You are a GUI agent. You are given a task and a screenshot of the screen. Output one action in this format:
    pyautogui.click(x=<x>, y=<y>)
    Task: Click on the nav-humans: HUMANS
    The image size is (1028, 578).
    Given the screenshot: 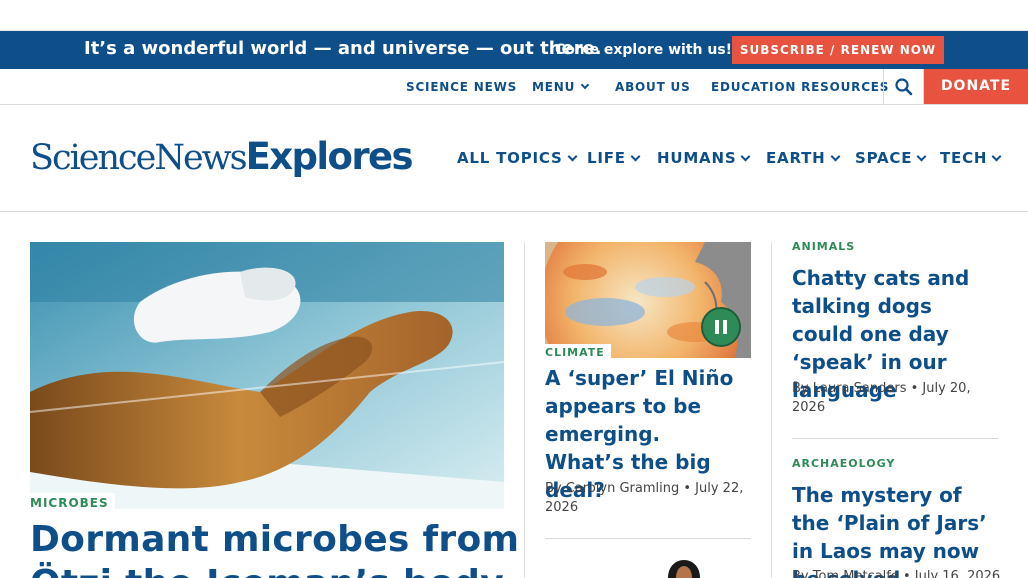 What is the action you would take?
    pyautogui.click(x=704, y=158)
    